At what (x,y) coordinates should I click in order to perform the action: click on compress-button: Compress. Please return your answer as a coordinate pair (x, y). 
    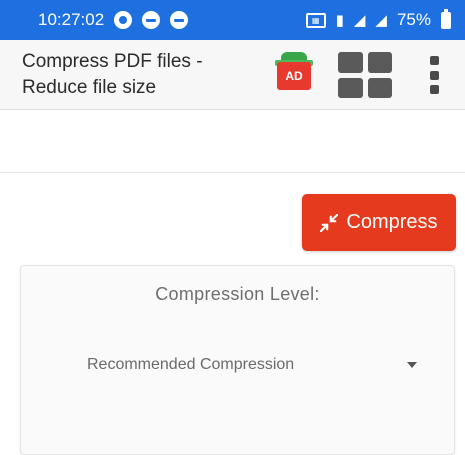
    Looking at the image, I should click on (379, 222).